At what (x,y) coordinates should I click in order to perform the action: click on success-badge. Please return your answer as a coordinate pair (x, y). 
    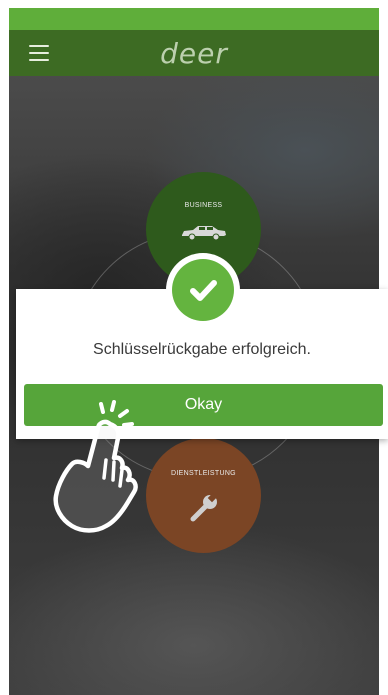
    Looking at the image, I should click on (203, 290).